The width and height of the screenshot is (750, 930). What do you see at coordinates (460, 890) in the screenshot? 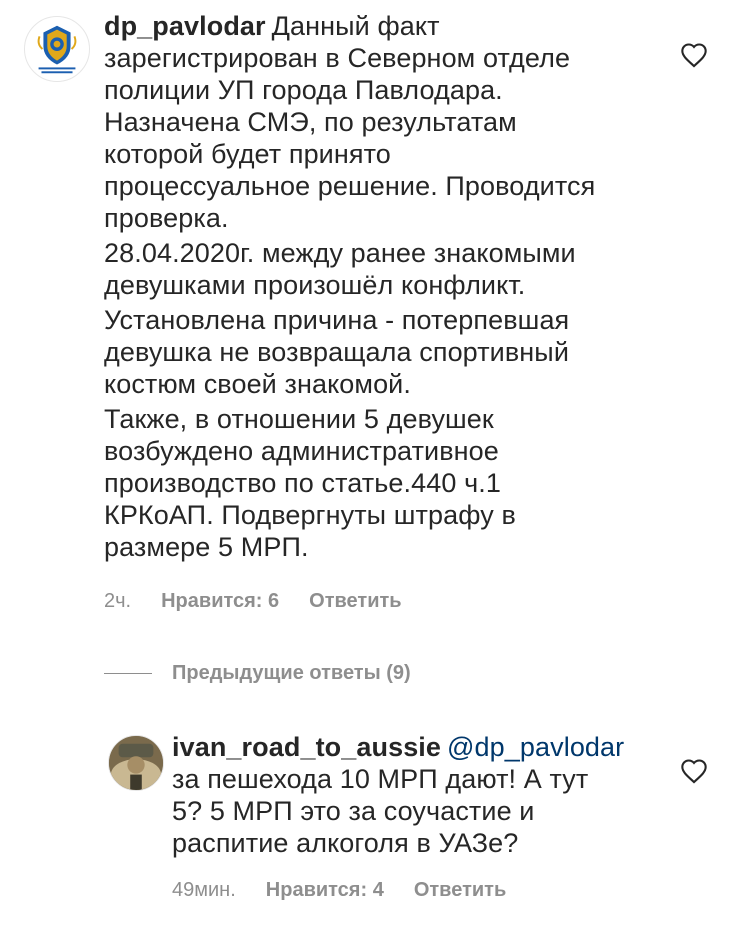
I see `reply-reply-button: Ответить` at bounding box center [460, 890].